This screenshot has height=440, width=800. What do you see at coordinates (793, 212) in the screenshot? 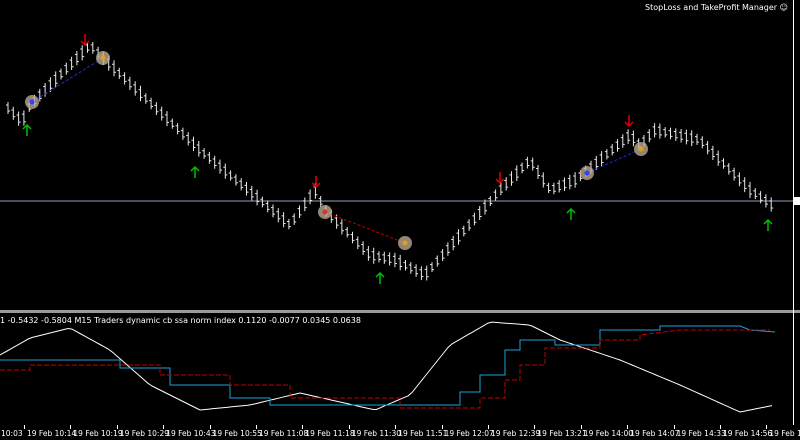
I see `price-scale` at bounding box center [793, 212].